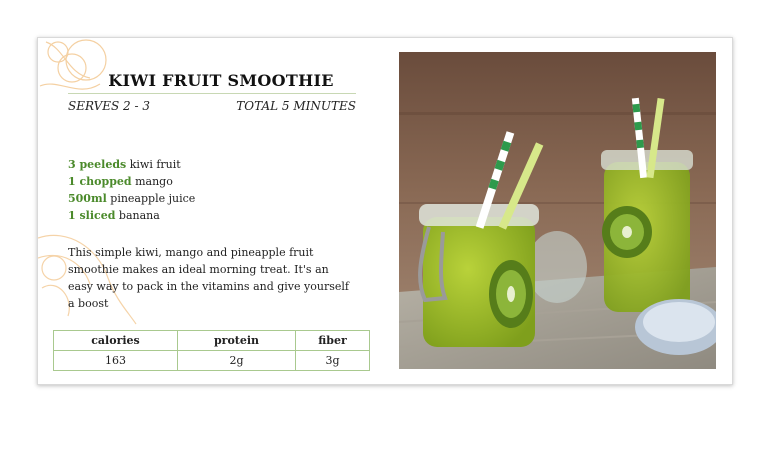 This screenshot has width=768, height=470. What do you see at coordinates (236, 340) in the screenshot?
I see `nutrition-header-protein: protein` at bounding box center [236, 340].